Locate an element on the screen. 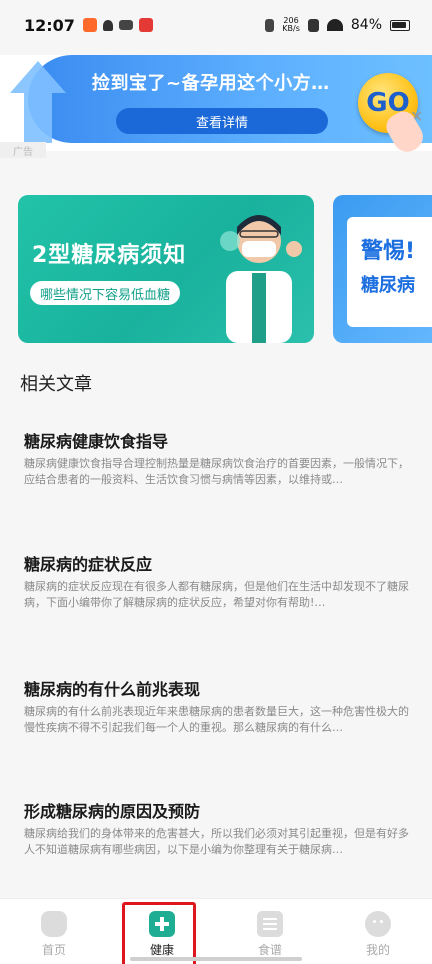  banner-card-warning: 警惕! 糖尿病 is located at coordinates (382, 269).